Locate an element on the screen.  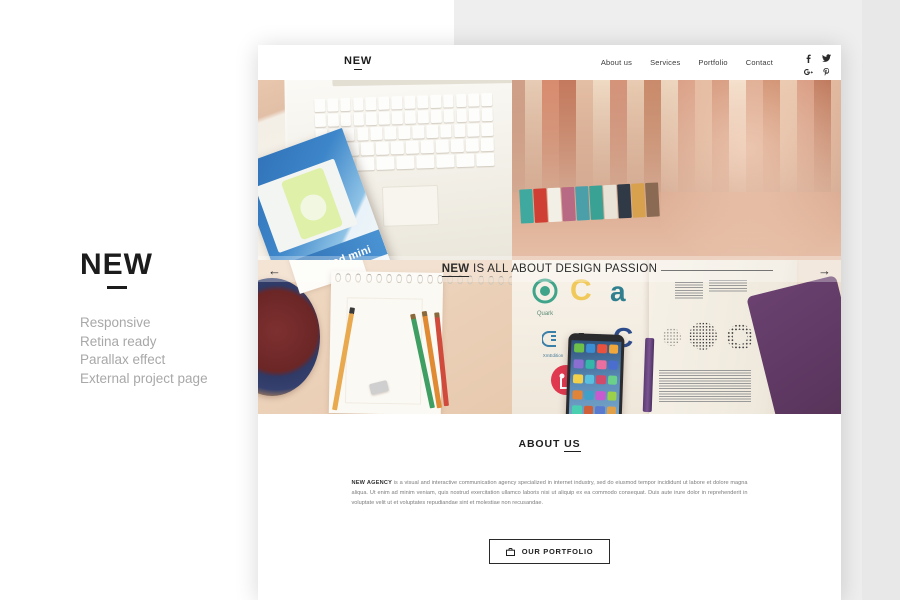
hero-tile-laptop-ipod-book: iPod & iPod mini is located at coordinates (385, 170).